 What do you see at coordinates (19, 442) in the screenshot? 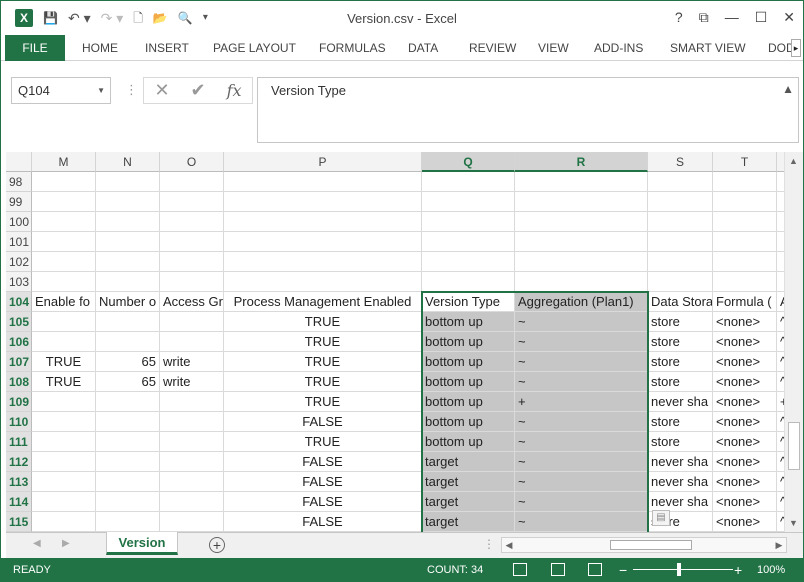
I see `row-header: 111` at bounding box center [19, 442].